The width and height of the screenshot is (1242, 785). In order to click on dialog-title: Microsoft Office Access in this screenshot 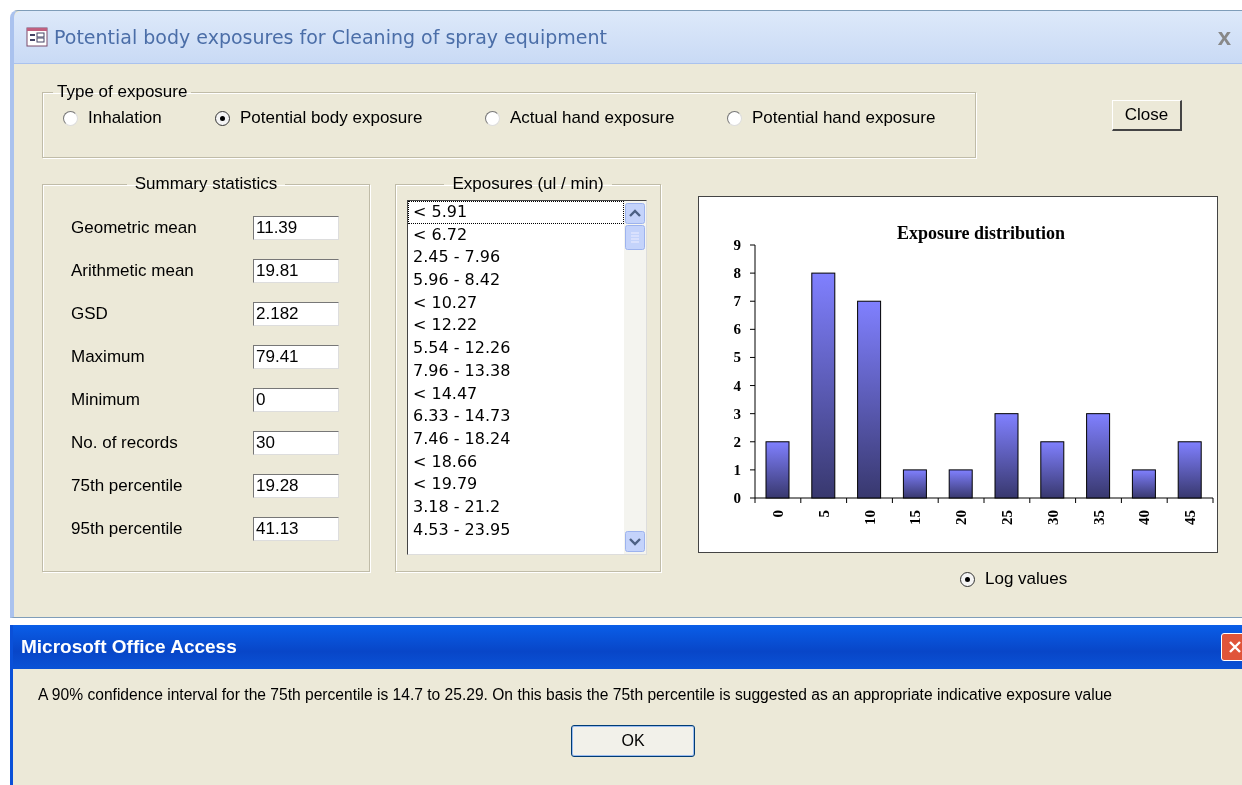, I will do `click(129, 647)`.